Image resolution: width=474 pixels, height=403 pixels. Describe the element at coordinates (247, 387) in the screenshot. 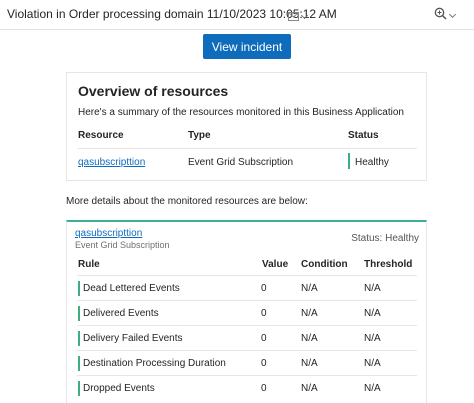

I see `table-row: Dropped Events 0 N/A N/A` at that location.